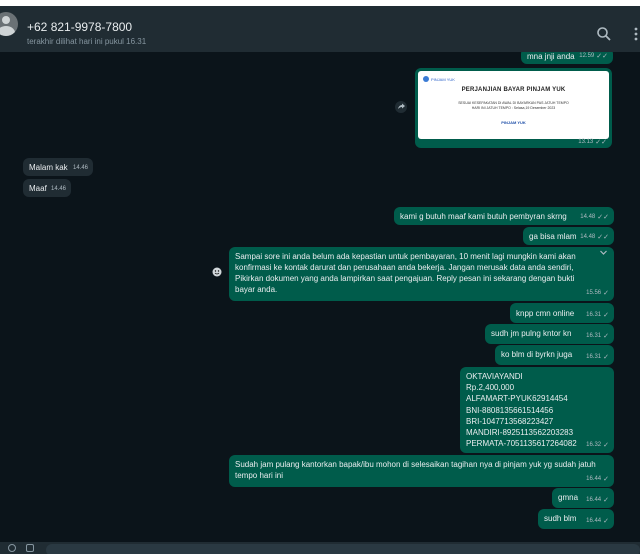  I want to click on message-bubble-in: Malam kak 14.46, so click(58, 167).